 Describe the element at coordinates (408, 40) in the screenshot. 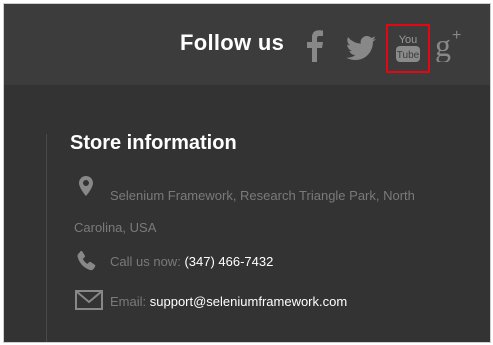

I see `youtube-label-top: You` at that location.